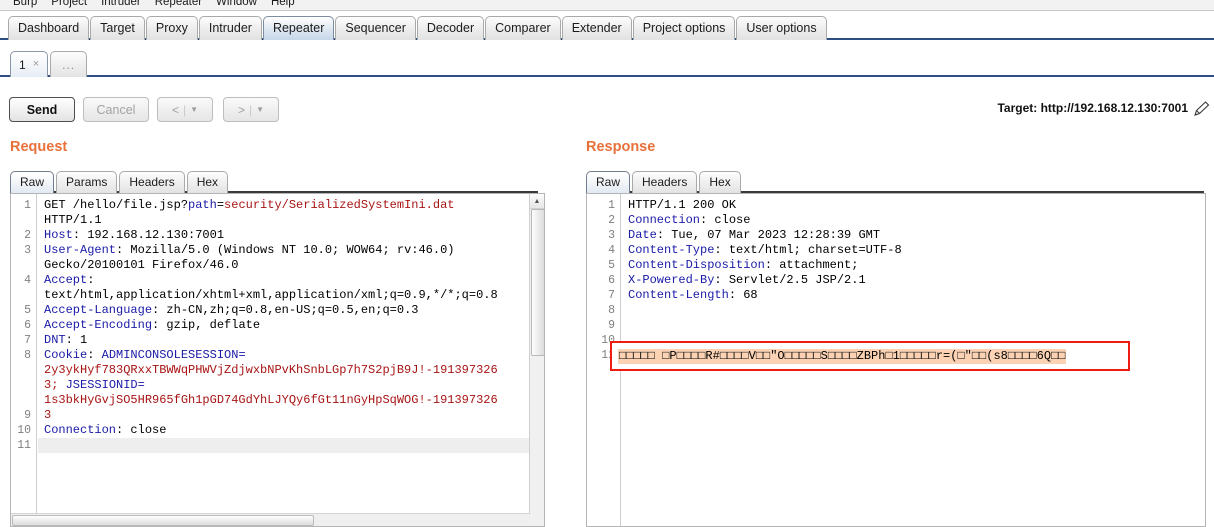 The width and height of the screenshot is (1214, 527). I want to click on scroll-up-icon: ▲, so click(537, 201).